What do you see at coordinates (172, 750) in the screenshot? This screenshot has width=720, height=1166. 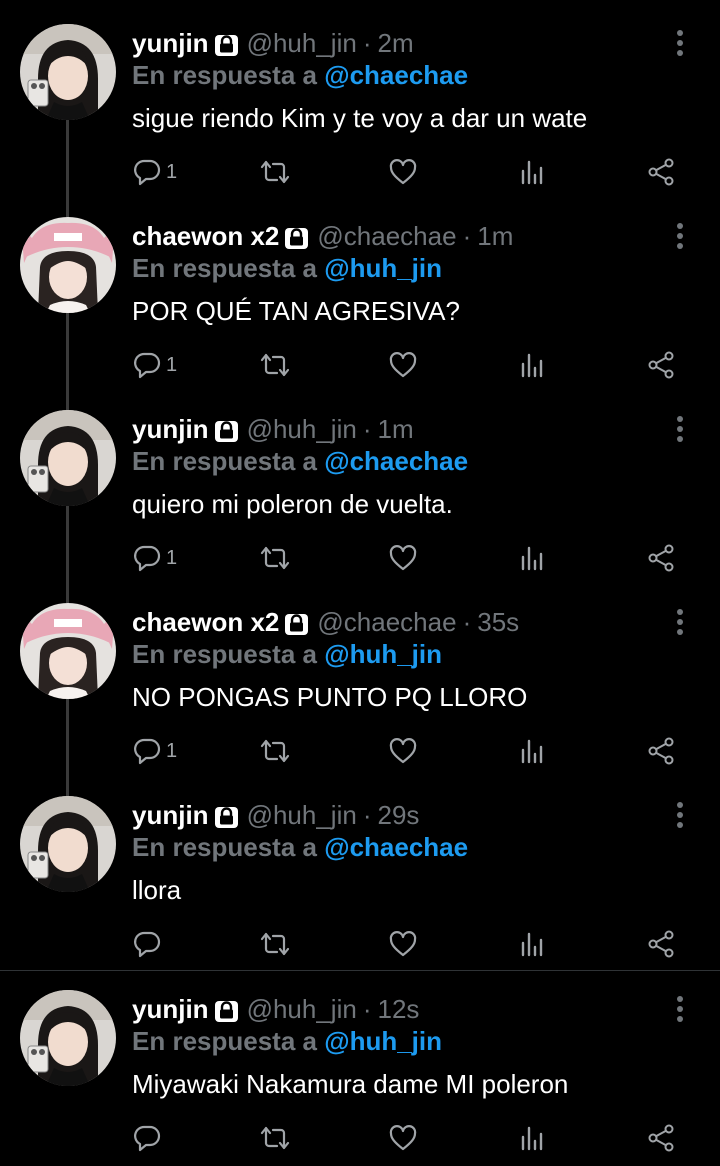 I see `reply-count: 1` at bounding box center [172, 750].